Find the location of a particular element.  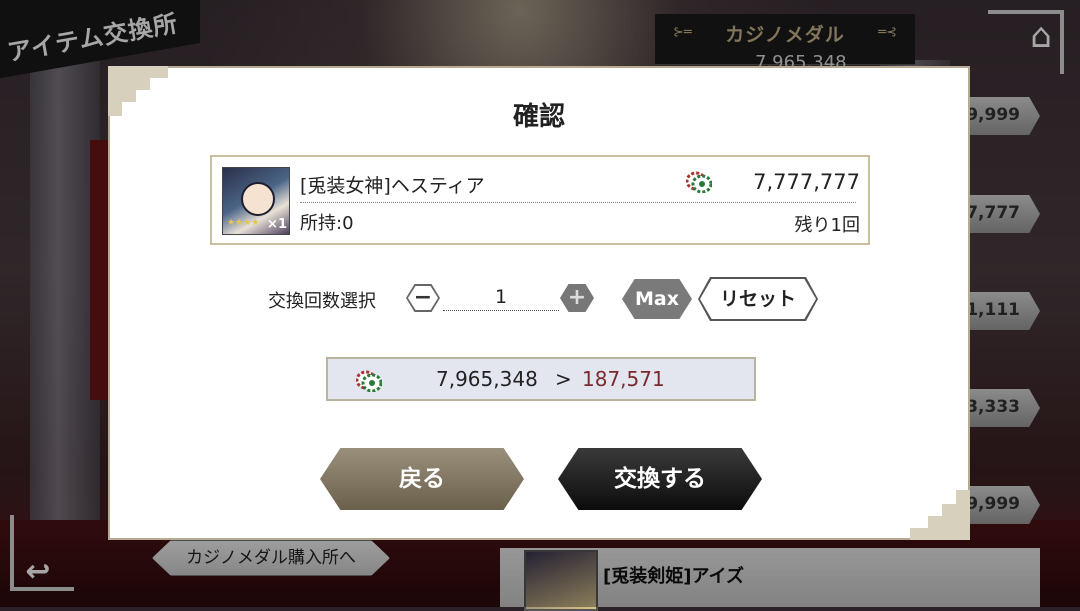

item-card: ★★★★ ×1 [兎装女神]ヘスティア 7,777,777 所持:0 残り1回 is located at coordinates (540, 200).